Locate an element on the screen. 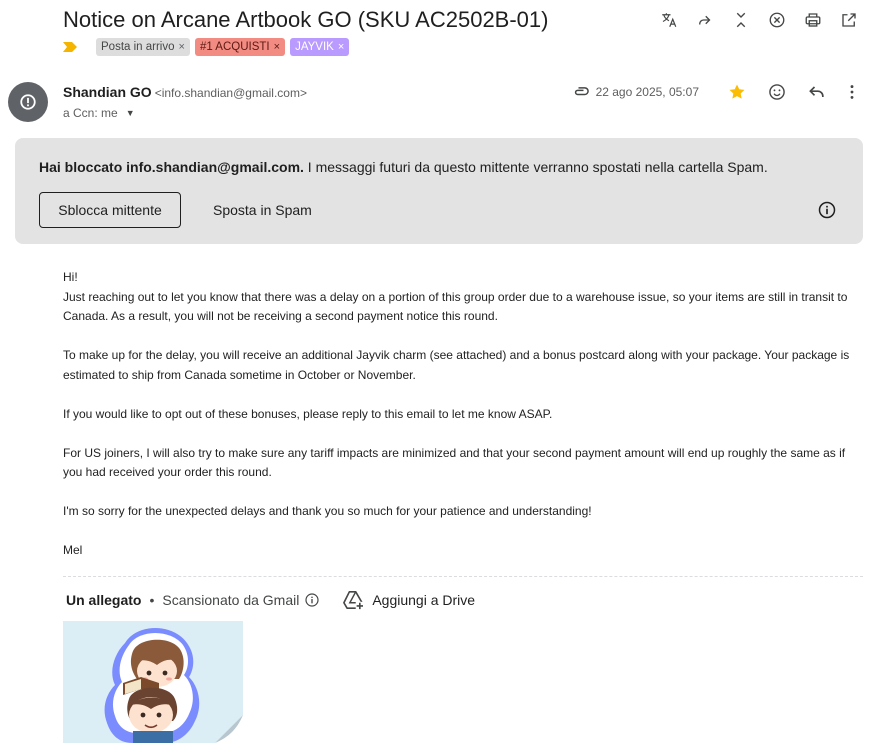 This screenshot has height=750, width=879. banner-bold-text: Hai bloccato info.shandian@gmail.com. is located at coordinates (171, 167).